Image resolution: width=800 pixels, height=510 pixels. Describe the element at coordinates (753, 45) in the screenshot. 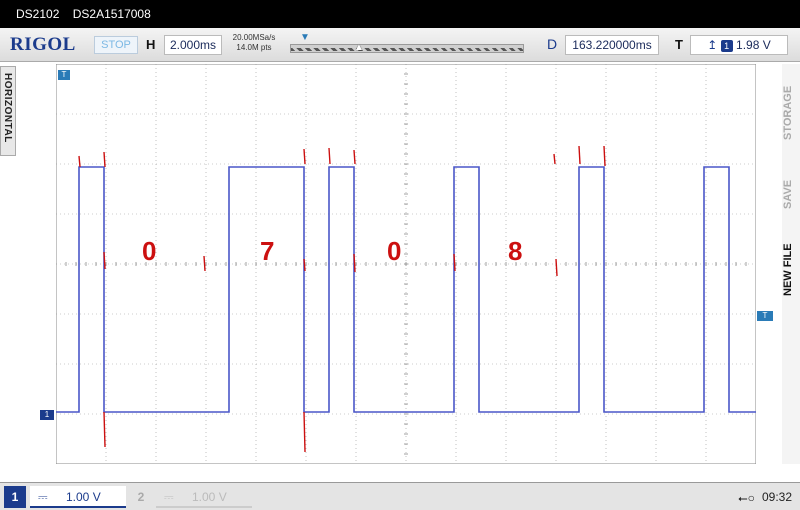

I see `trigger-level: 1.98 V` at that location.